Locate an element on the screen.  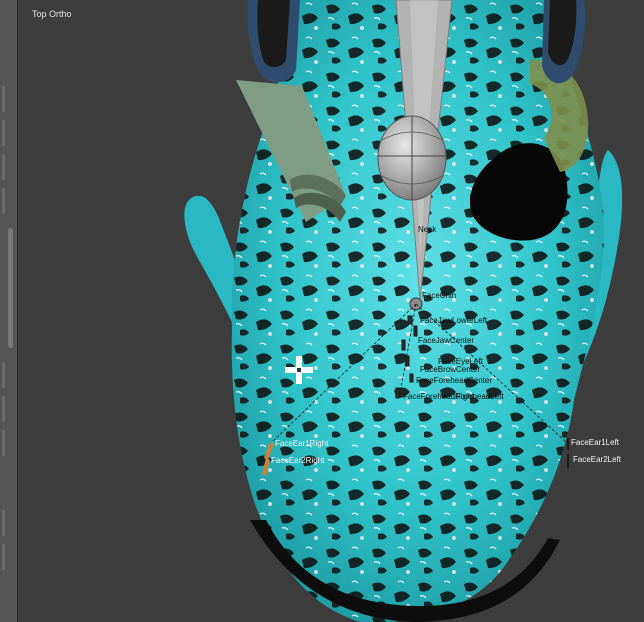
bone-label-ear2-left: FaceEar2Left is located at coordinates (597, 459).